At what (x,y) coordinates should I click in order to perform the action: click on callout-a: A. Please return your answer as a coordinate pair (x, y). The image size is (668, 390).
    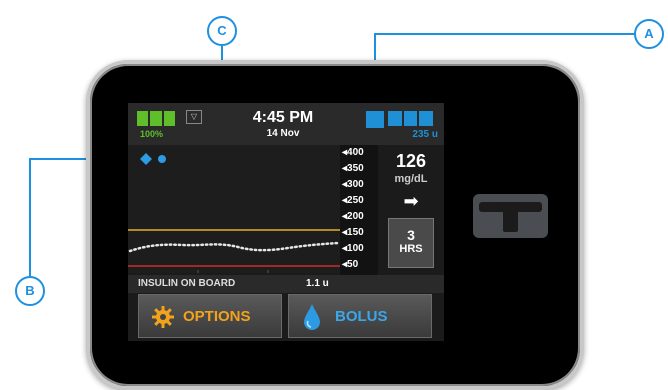
    Looking at the image, I should click on (649, 34).